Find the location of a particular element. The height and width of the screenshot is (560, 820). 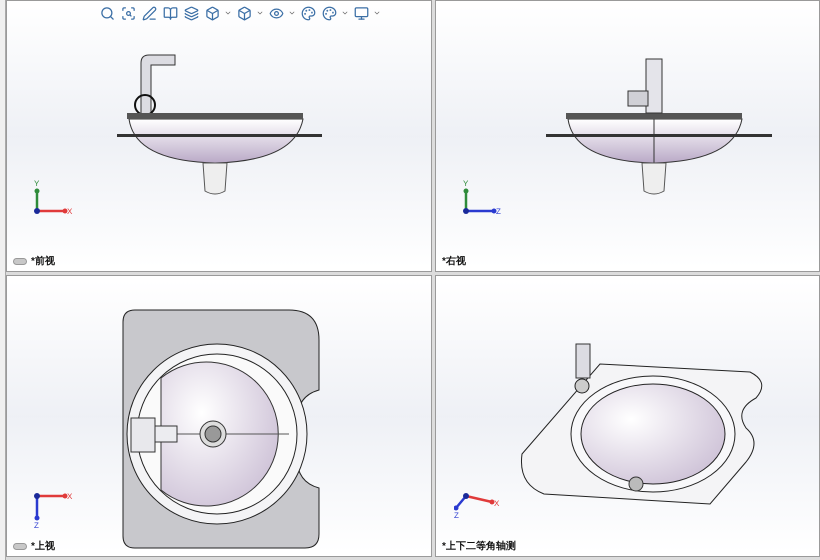

eye-icon is located at coordinates (276, 13).